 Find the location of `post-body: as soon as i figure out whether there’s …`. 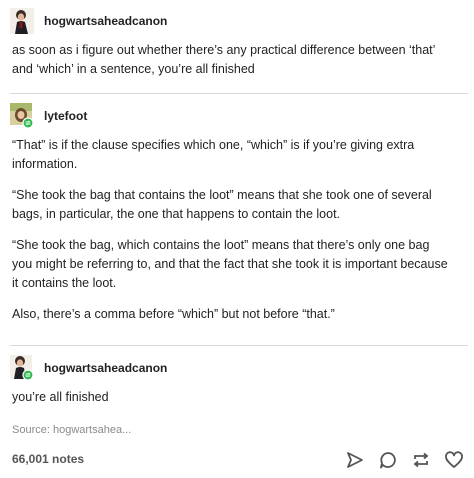

post-body: as soon as i figure out whether there’s … is located at coordinates (232, 60).